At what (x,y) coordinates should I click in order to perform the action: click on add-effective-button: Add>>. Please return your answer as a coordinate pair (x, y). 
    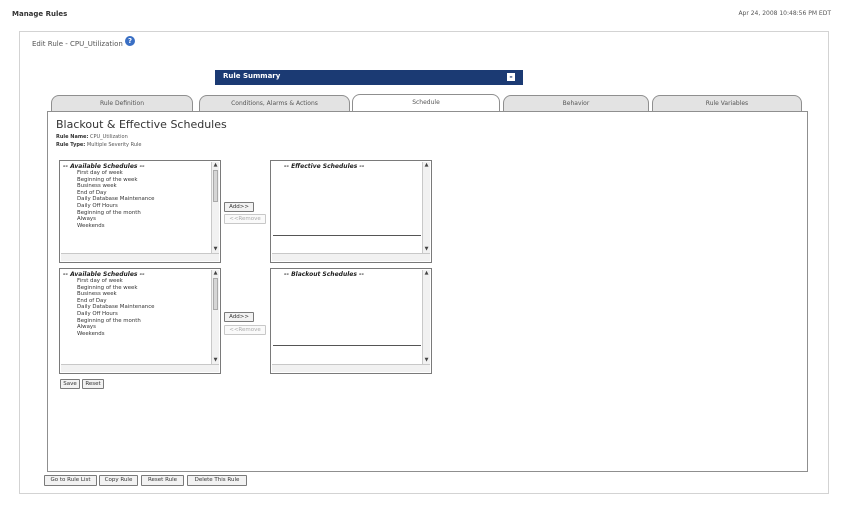
    Looking at the image, I should click on (239, 207).